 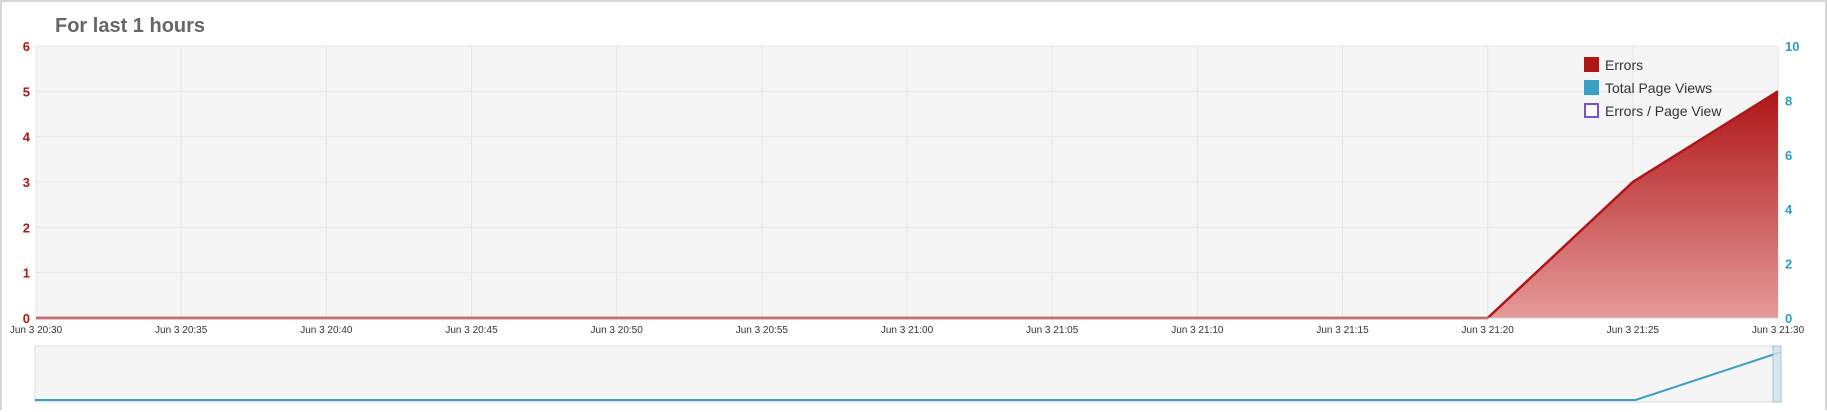 I want to click on y-right-tick-label: 4, so click(x=1789, y=209).